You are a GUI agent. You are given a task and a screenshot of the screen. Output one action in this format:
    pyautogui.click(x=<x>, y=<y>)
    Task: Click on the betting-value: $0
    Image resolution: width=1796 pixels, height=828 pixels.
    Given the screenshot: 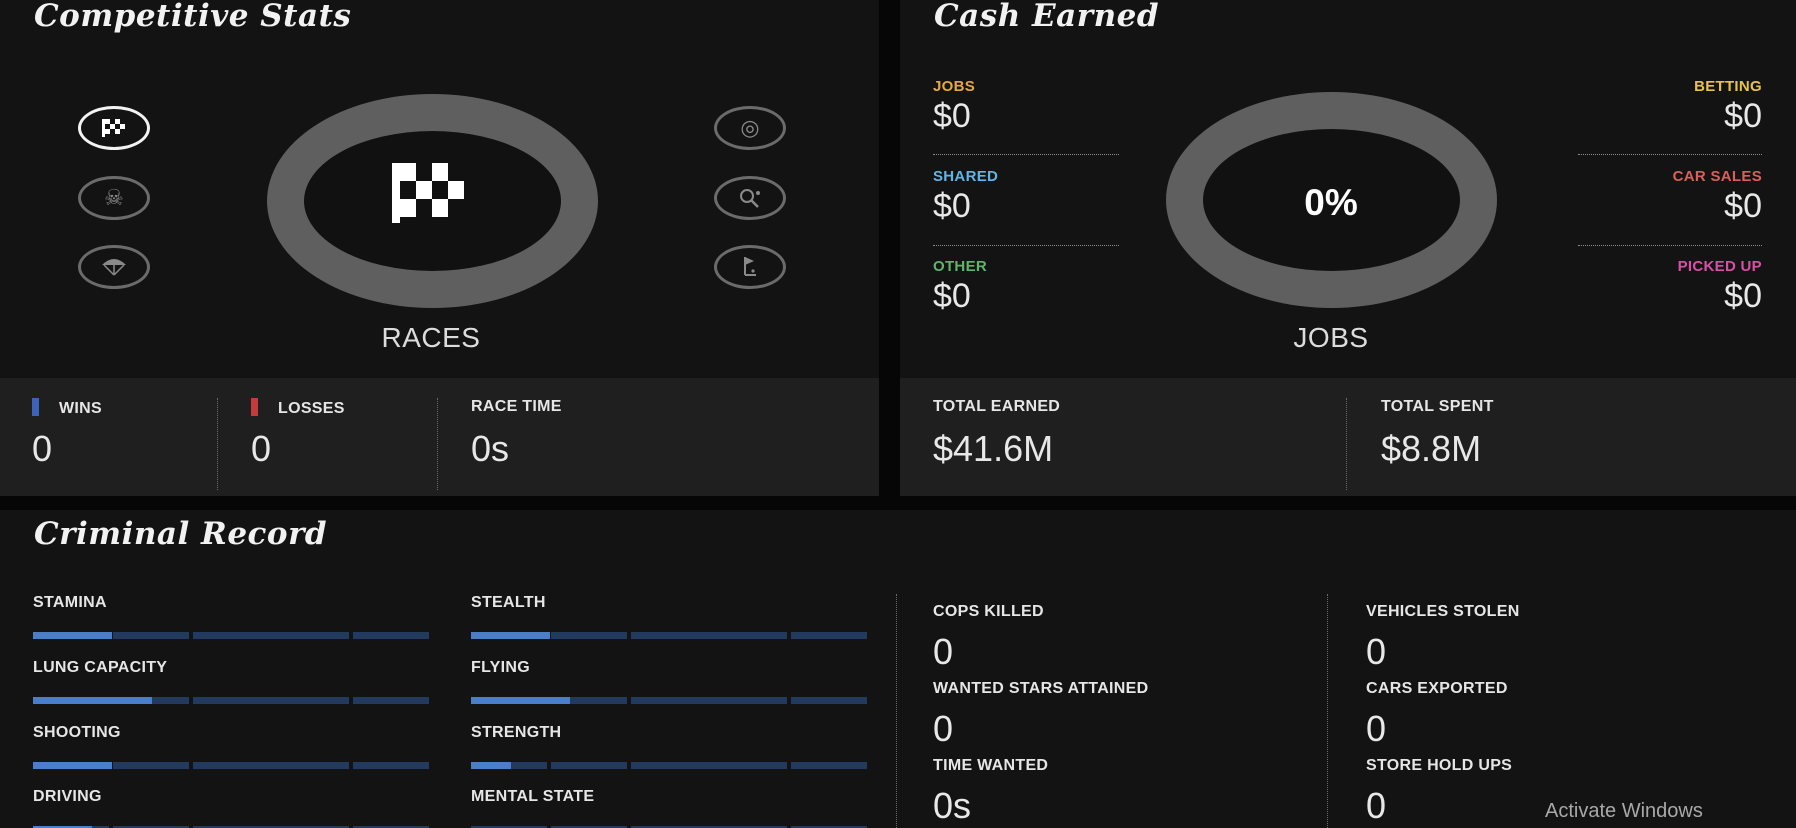 What is the action you would take?
    pyautogui.click(x=1743, y=116)
    